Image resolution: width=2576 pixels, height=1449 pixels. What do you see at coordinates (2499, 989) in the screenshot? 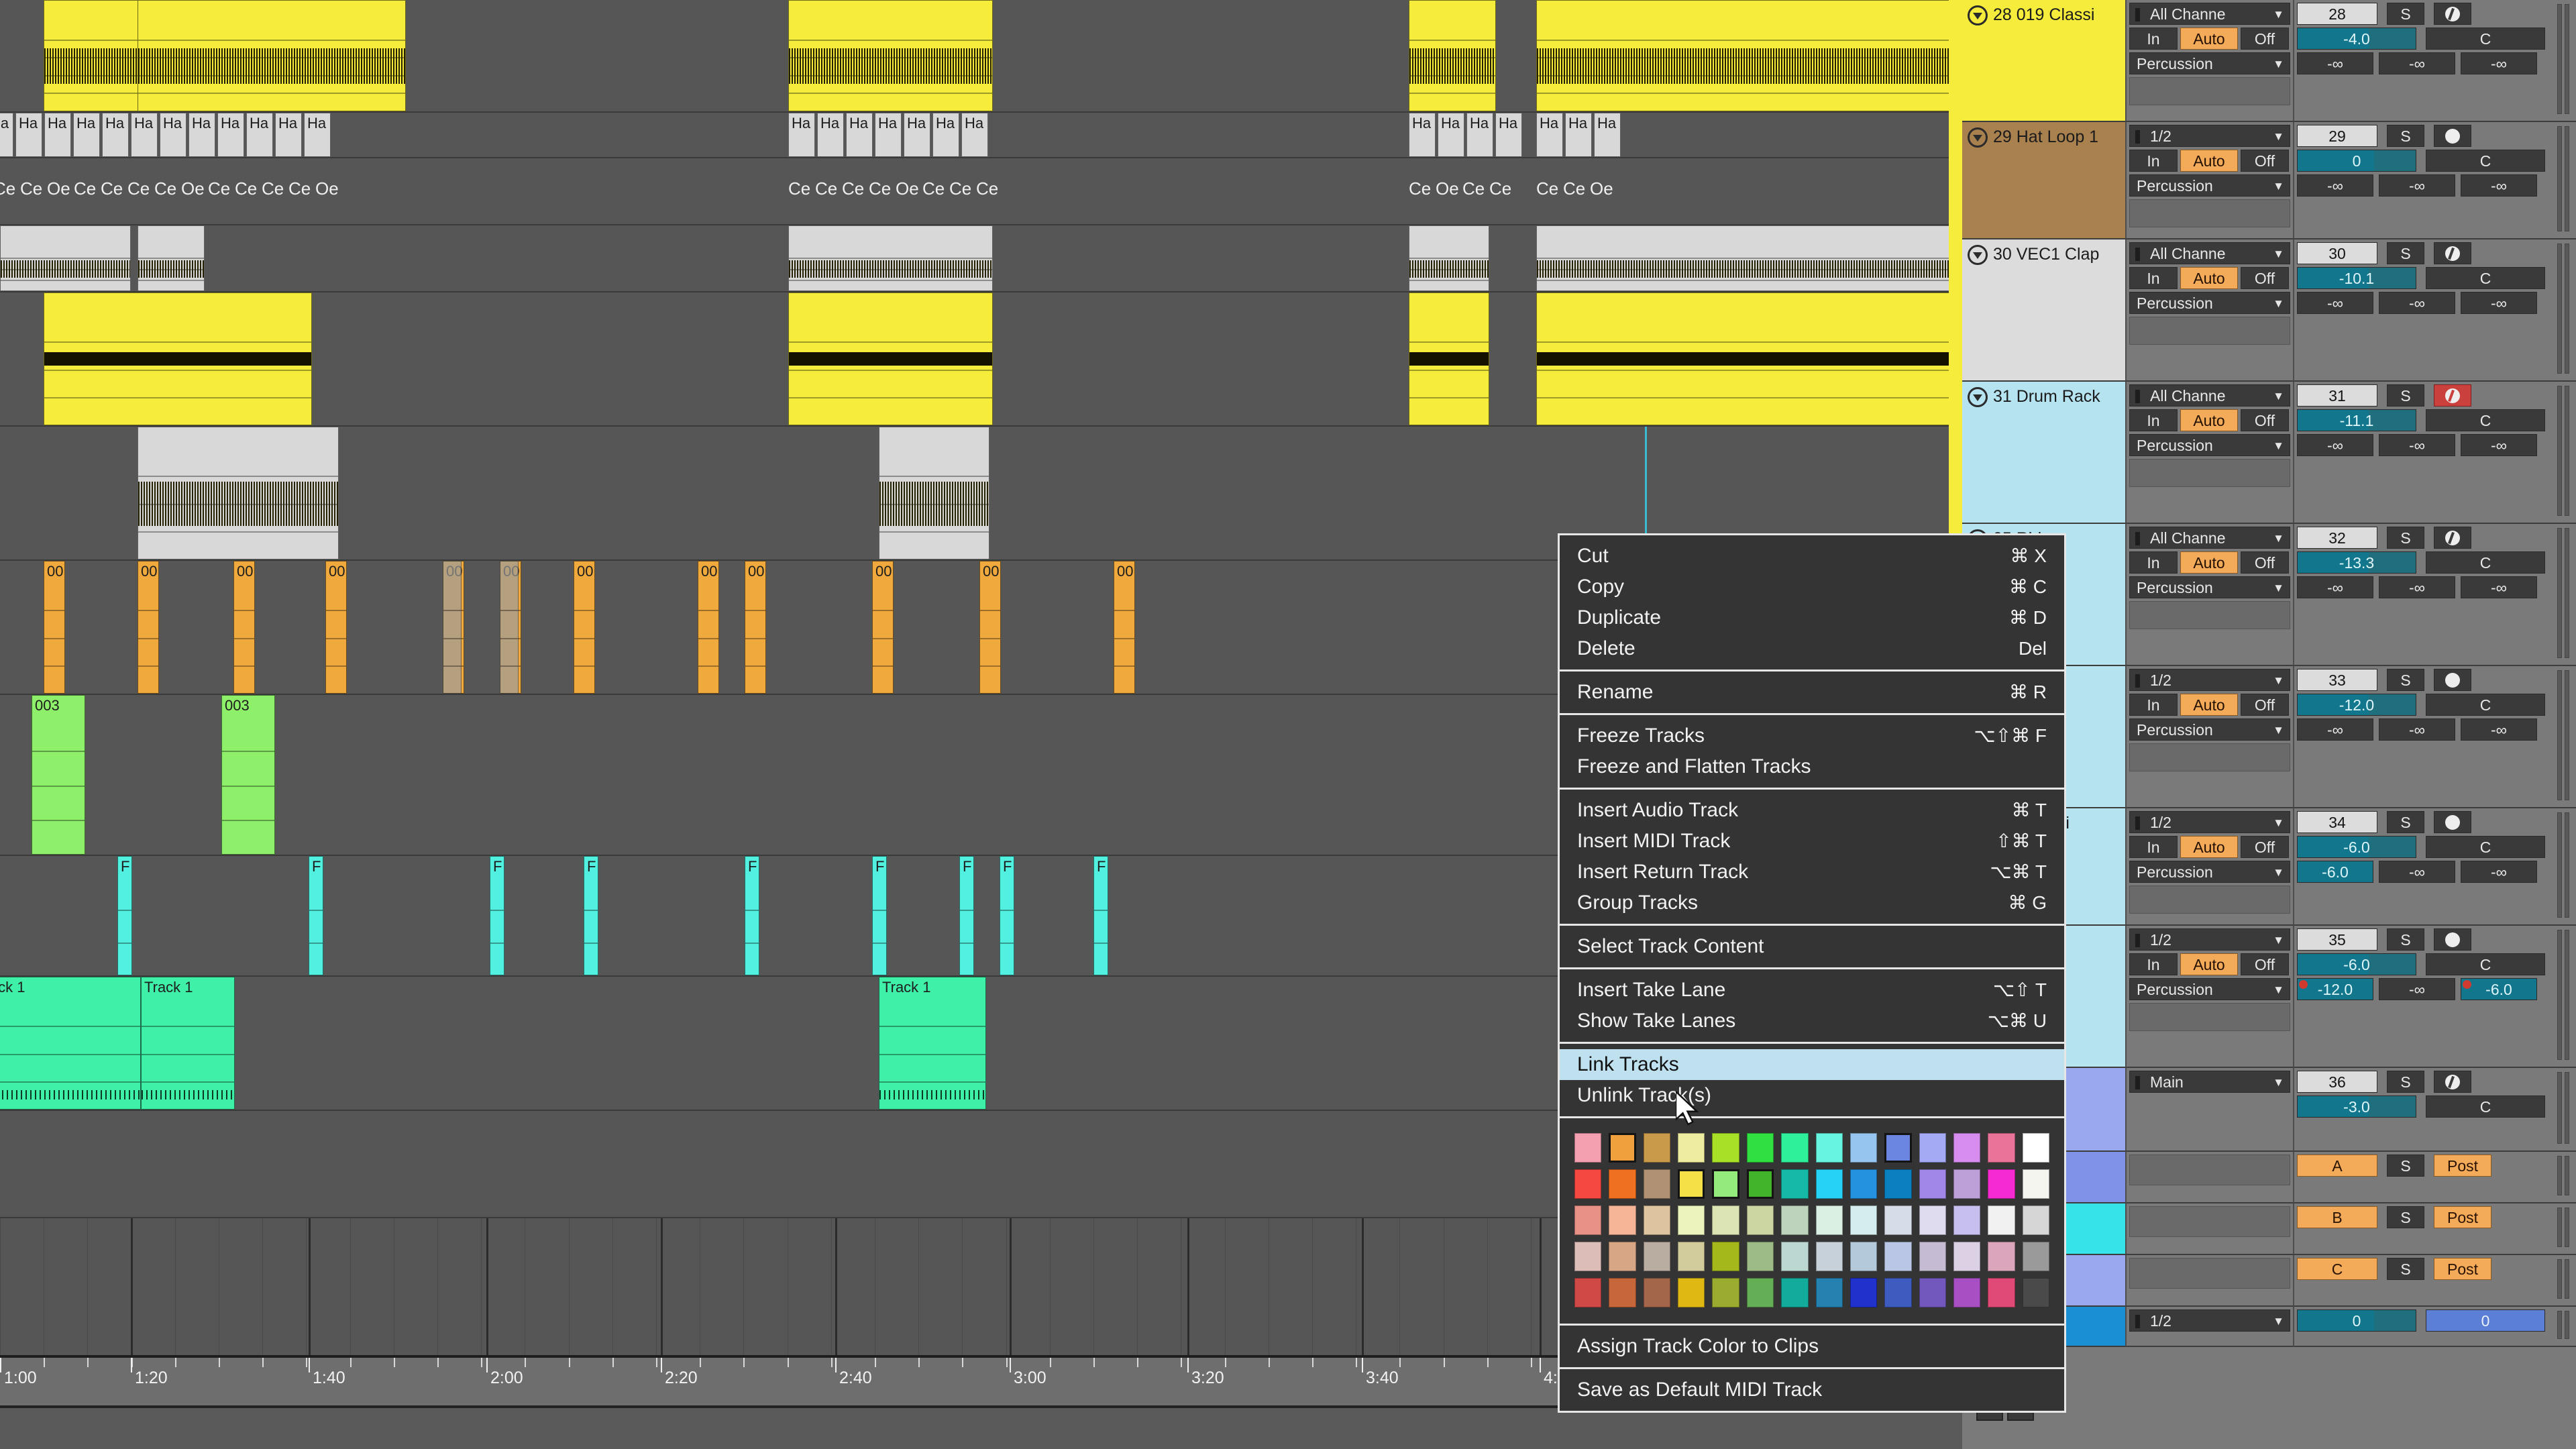
I see `send-C-display: -6.0` at bounding box center [2499, 989].